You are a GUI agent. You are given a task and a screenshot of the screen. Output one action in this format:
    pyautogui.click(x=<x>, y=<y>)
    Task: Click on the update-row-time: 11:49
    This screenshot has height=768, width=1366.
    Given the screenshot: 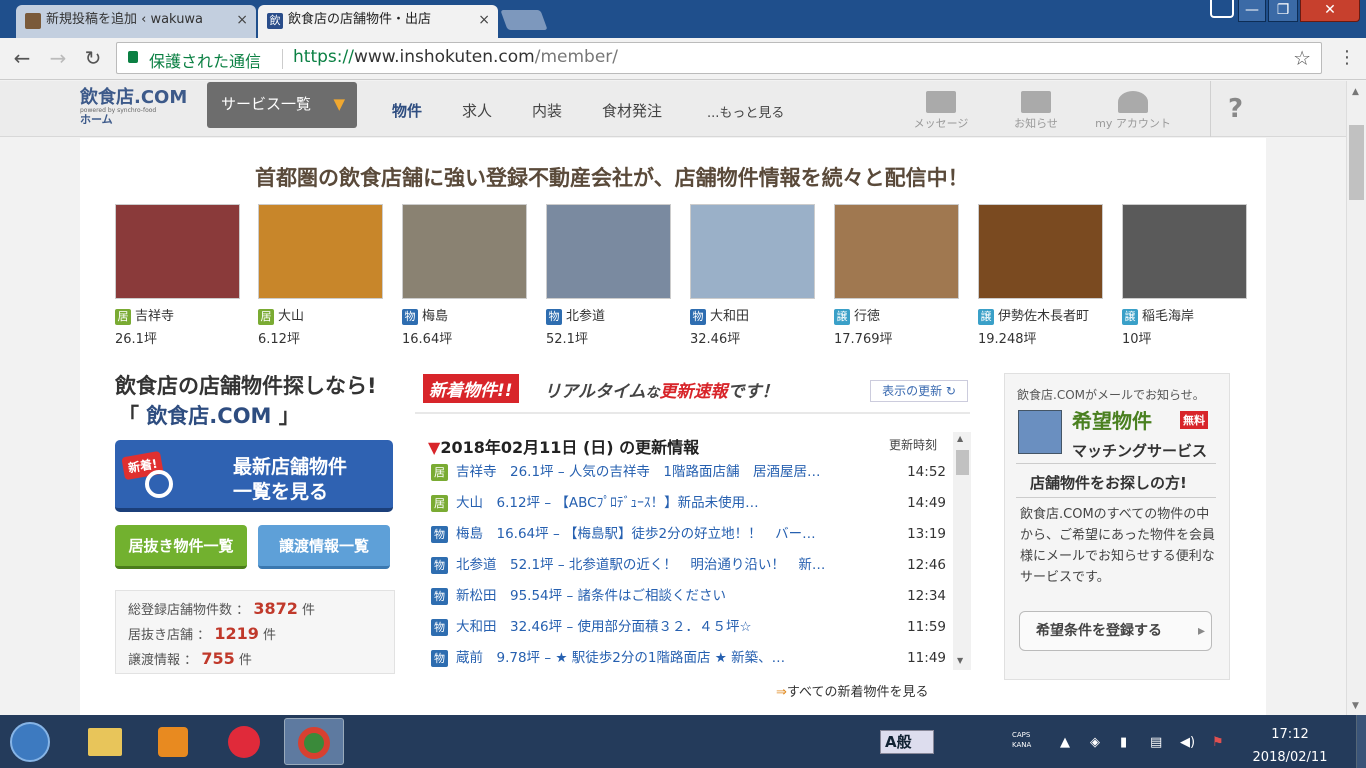 What is the action you would take?
    pyautogui.click(x=926, y=658)
    